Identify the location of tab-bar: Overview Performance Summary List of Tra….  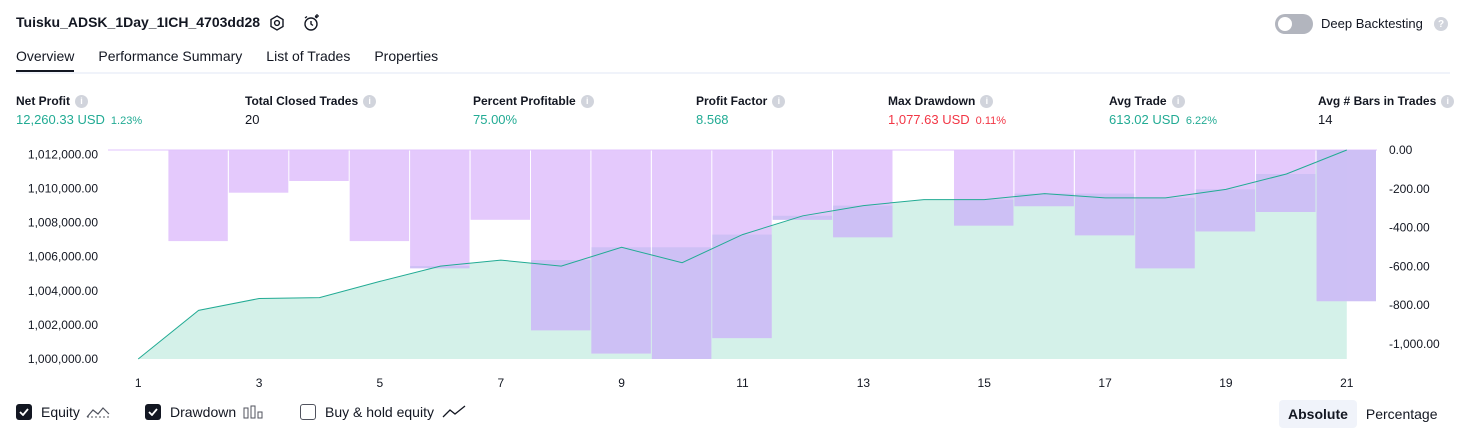
(239, 60).